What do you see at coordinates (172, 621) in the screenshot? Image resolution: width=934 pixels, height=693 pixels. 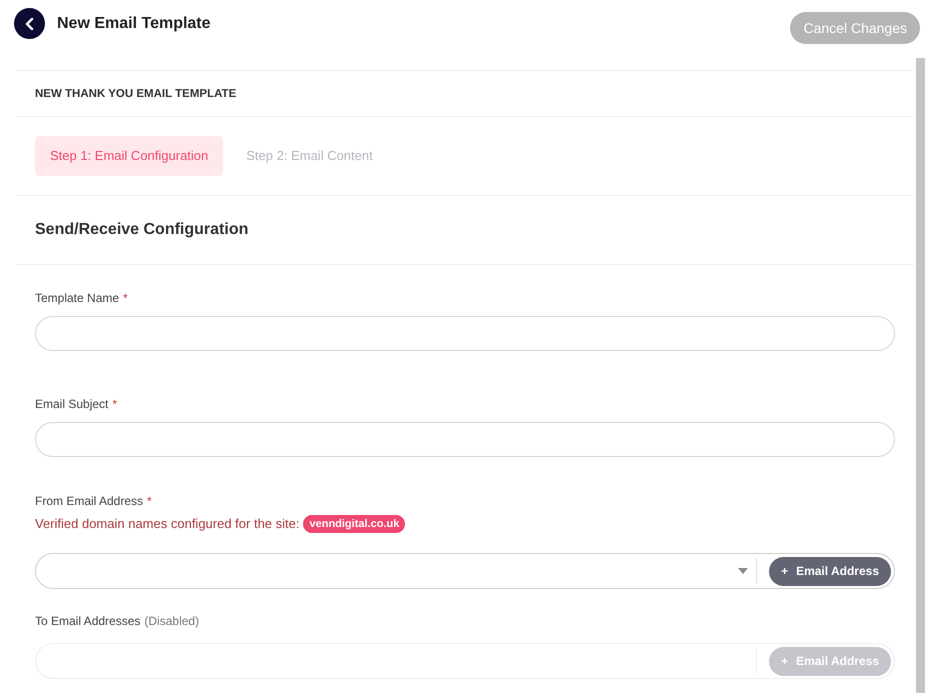 I see `field-note: (Disabled)` at bounding box center [172, 621].